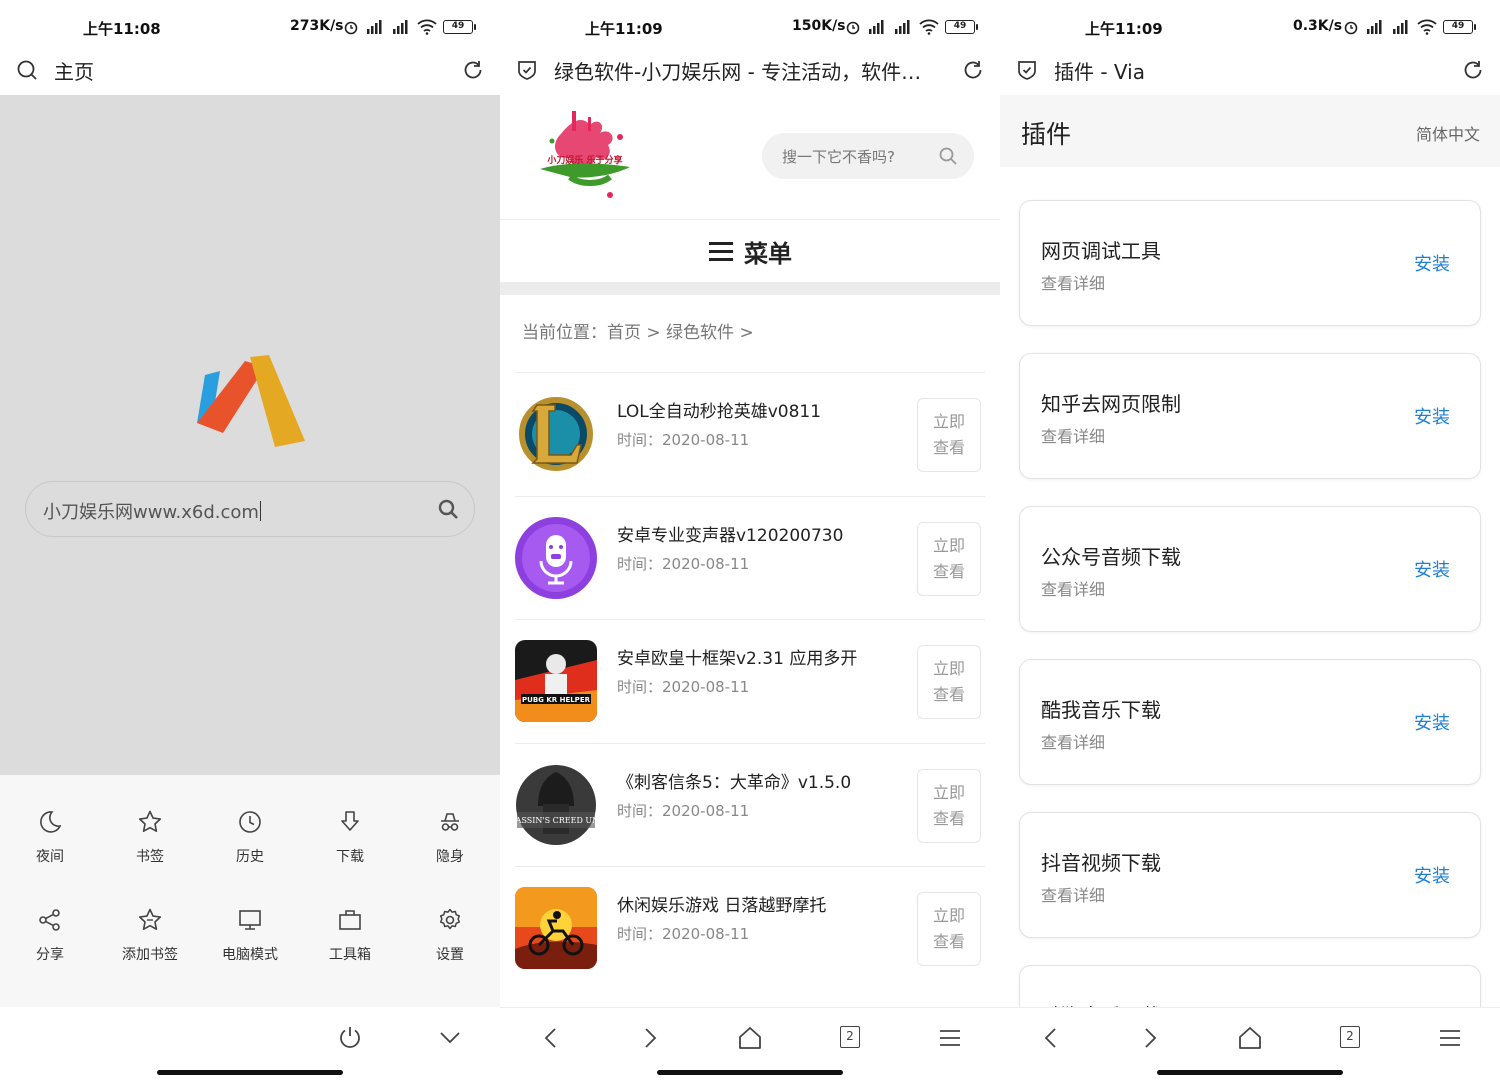  What do you see at coordinates (450, 936) in the screenshot?
I see `menu-settings: 设置` at bounding box center [450, 936].